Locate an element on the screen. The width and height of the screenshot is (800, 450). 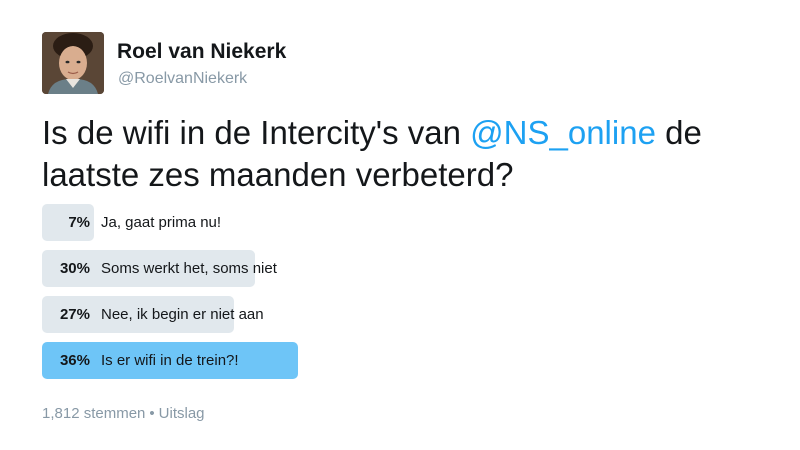
mention-link: @NS_online is located at coordinates (563, 132).